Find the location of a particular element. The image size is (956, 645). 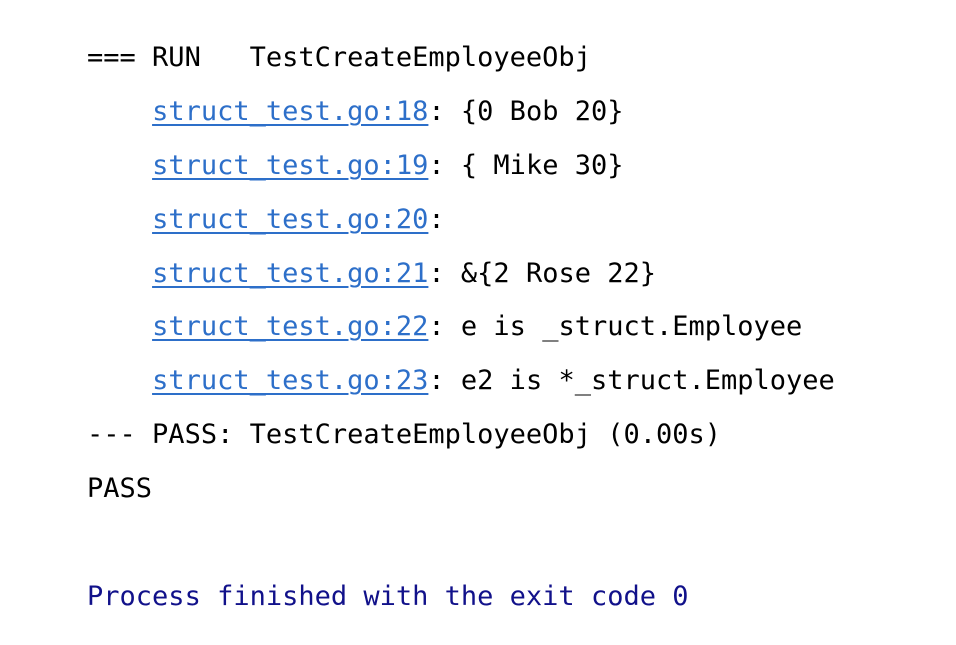

test-result-text: --- PASS: TestCreateEmployeeObj (0.00s) is located at coordinates (404, 434).